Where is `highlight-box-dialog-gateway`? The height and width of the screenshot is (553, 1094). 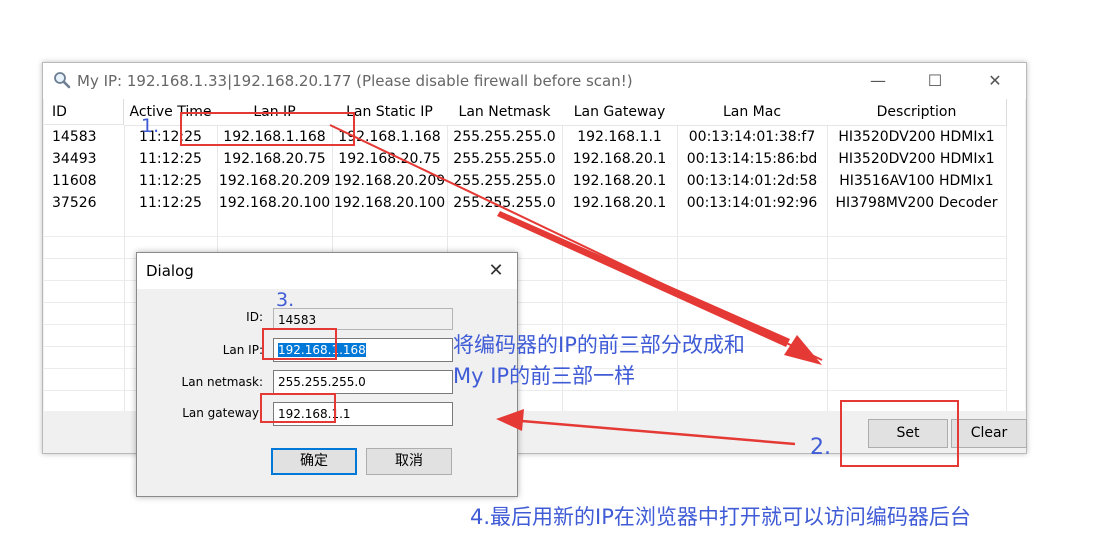
highlight-box-dialog-gateway is located at coordinates (298, 408).